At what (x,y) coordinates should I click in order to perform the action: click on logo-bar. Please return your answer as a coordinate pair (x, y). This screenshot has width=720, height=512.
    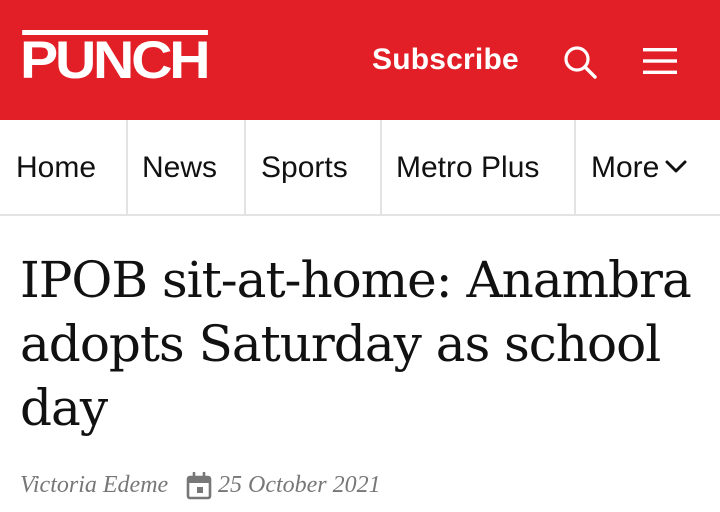
    Looking at the image, I should click on (115, 32).